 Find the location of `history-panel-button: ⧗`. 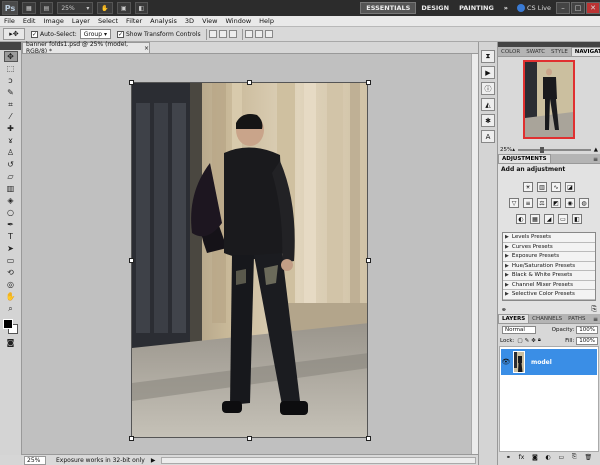

history-panel-button: ⧗ is located at coordinates (488, 56).